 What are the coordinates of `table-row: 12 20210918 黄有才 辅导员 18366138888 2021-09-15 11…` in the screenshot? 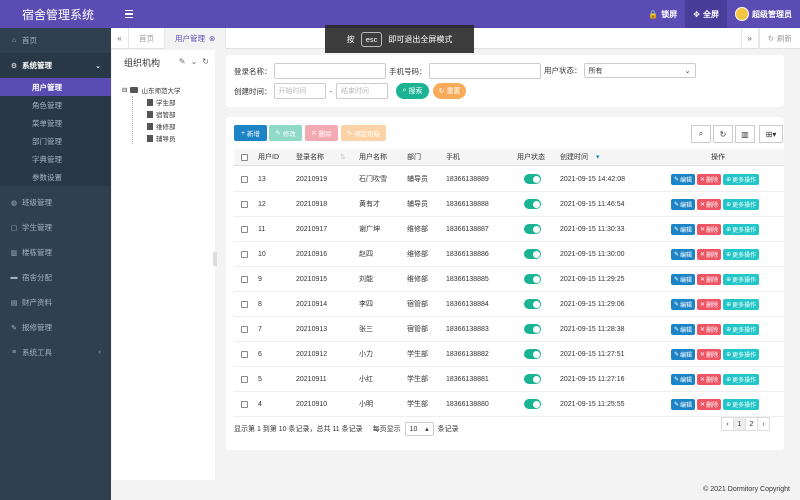 It's located at (509, 204).